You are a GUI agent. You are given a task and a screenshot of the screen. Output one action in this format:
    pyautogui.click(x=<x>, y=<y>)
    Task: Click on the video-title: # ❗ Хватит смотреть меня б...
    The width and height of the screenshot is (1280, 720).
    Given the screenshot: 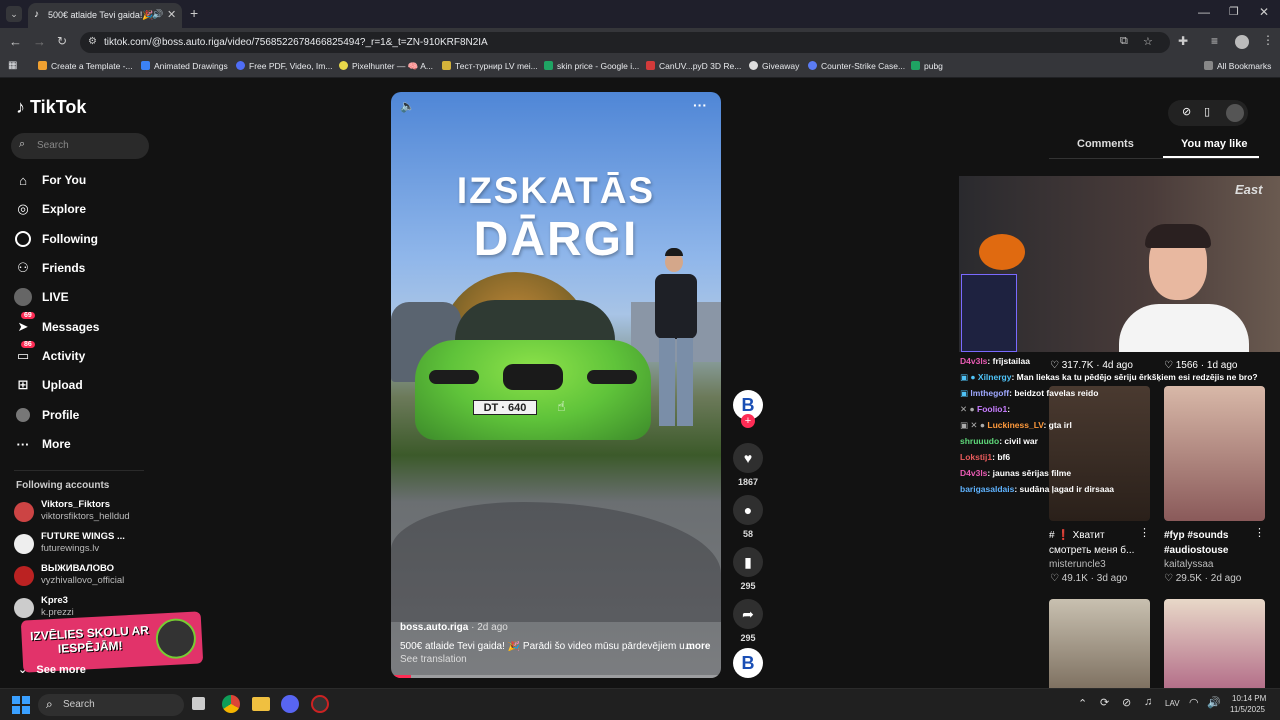 What is the action you would take?
    pyautogui.click(x=1093, y=543)
    